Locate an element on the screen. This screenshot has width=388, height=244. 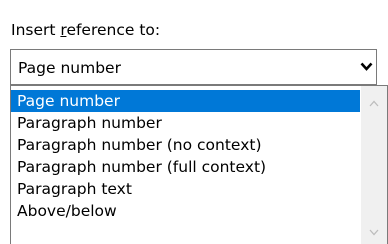
scroll-down-button is located at coordinates (374, 233).